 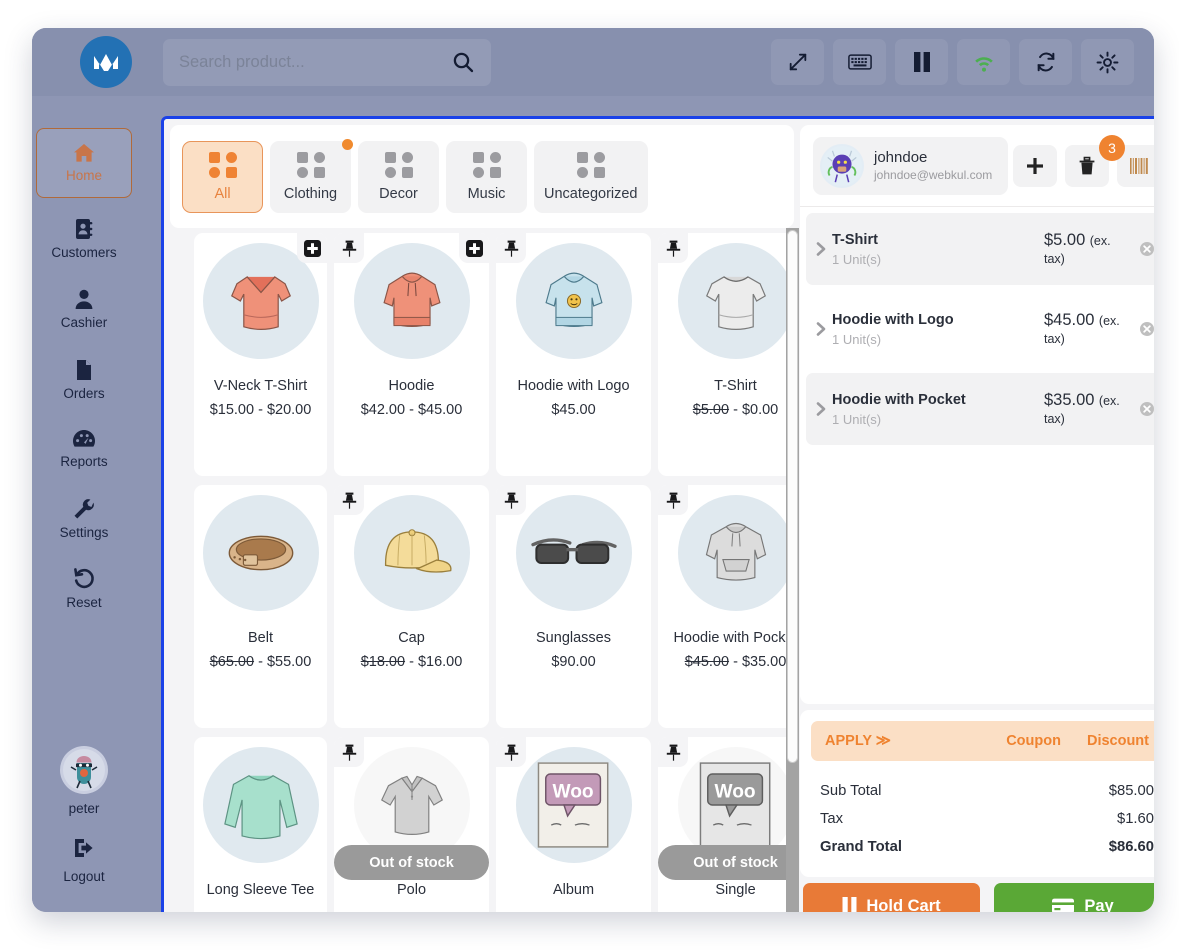 I want to click on sidebar-item-cashier: Cashier, so click(x=84, y=309).